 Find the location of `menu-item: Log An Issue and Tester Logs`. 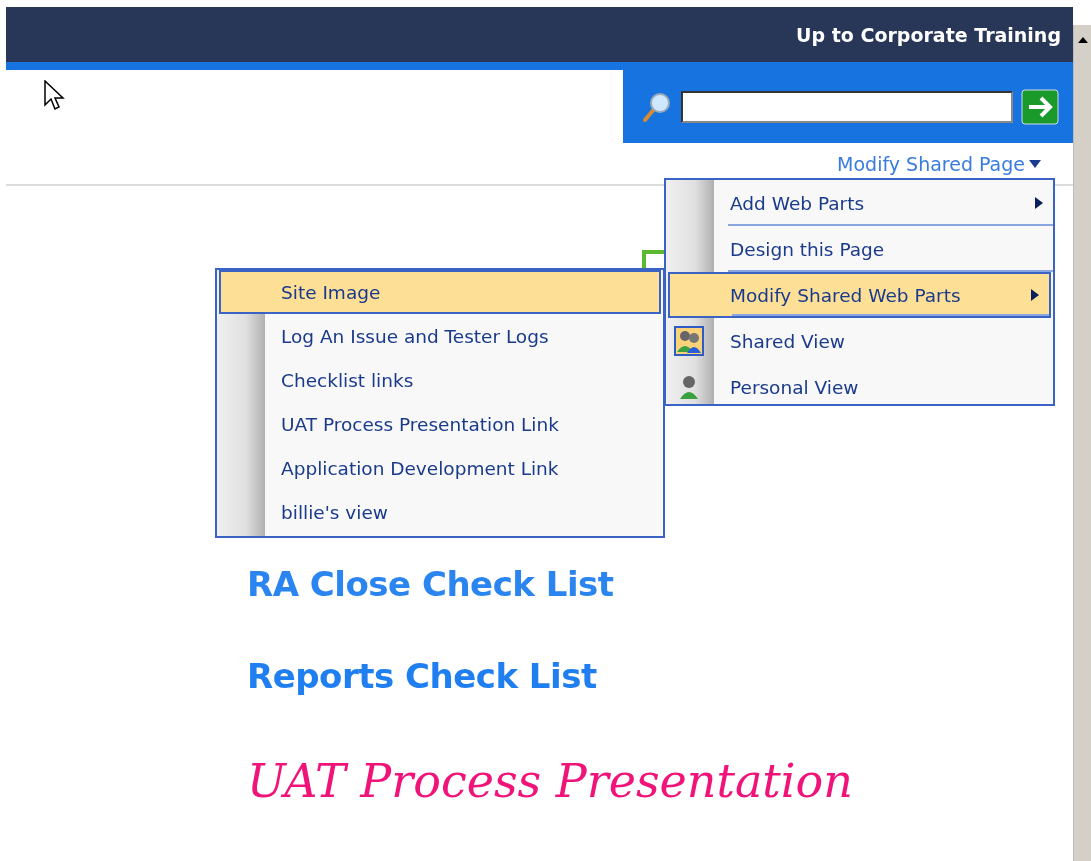

menu-item: Log An Issue and Tester Logs is located at coordinates (440, 336).